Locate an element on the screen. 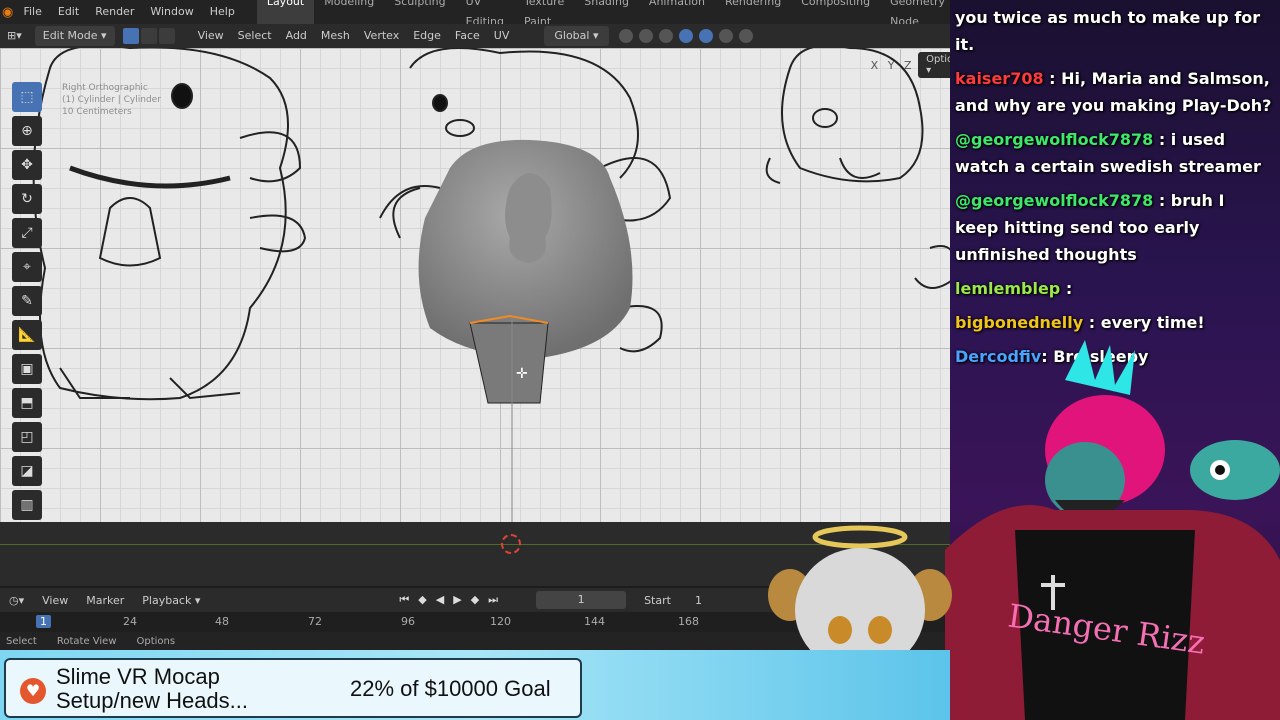 The height and width of the screenshot is (720, 1280). menu-view: View is located at coordinates (211, 36).